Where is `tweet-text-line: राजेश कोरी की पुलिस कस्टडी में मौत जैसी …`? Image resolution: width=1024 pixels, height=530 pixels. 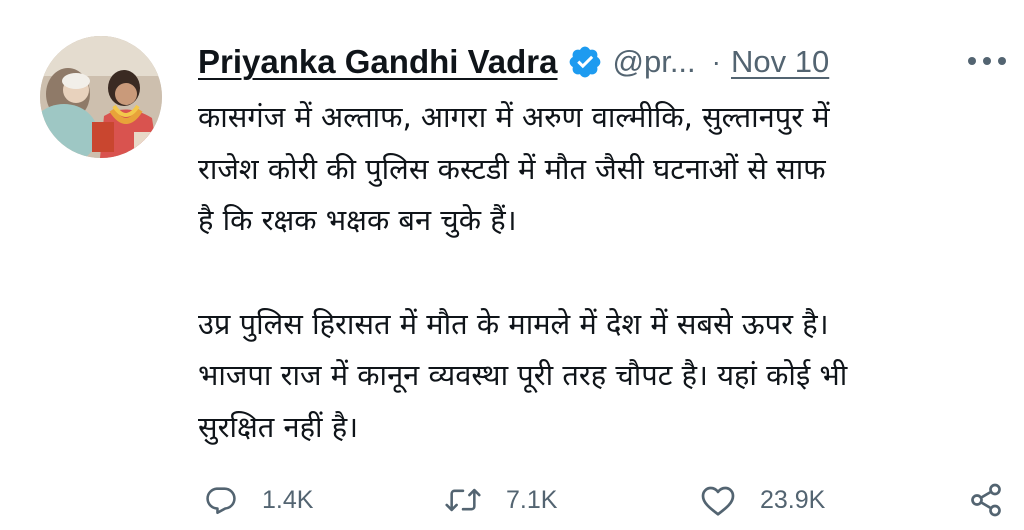
tweet-text-line: राजेश कोरी की पुलिस कस्टडी में मौत जैसी … is located at coordinates (512, 168).